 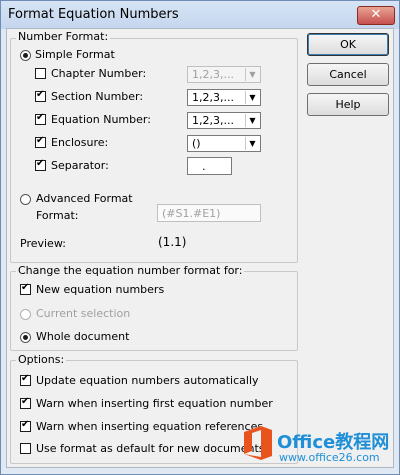 What do you see at coordinates (80, 165) in the screenshot?
I see `separator-label: Separator:` at bounding box center [80, 165].